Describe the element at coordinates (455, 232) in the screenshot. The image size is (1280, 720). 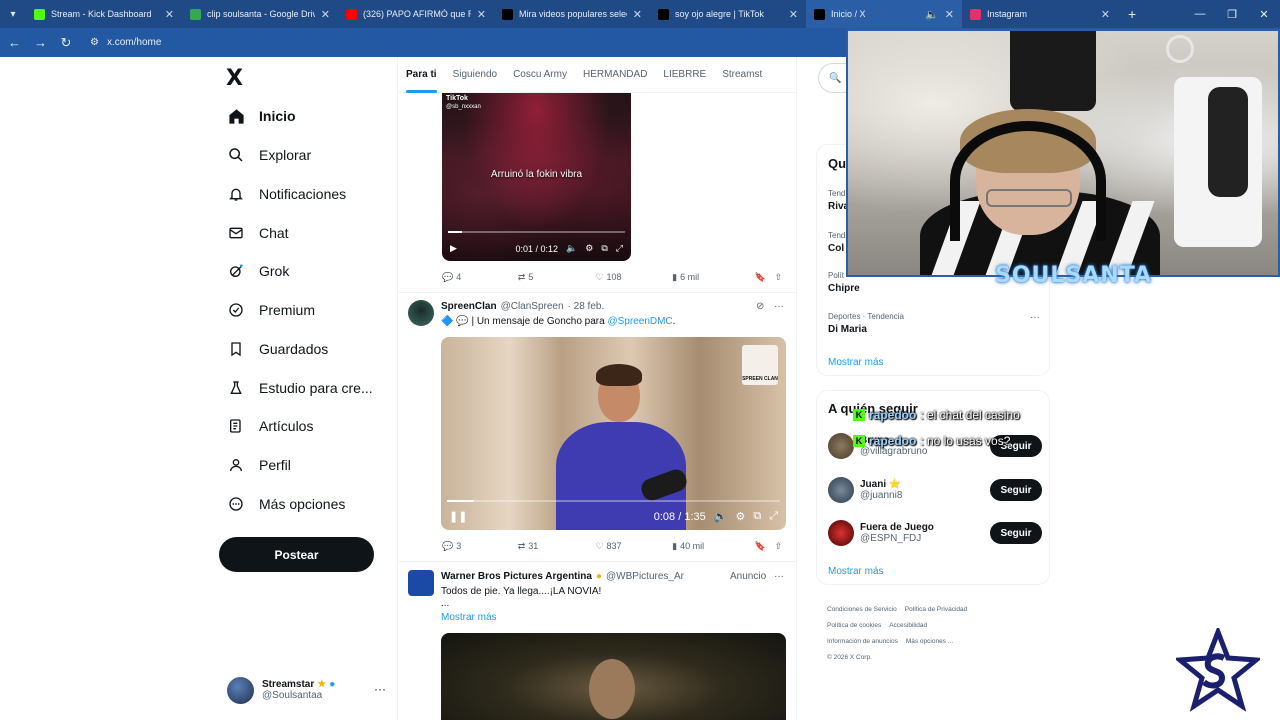
I see `video-progress-fill` at that location.